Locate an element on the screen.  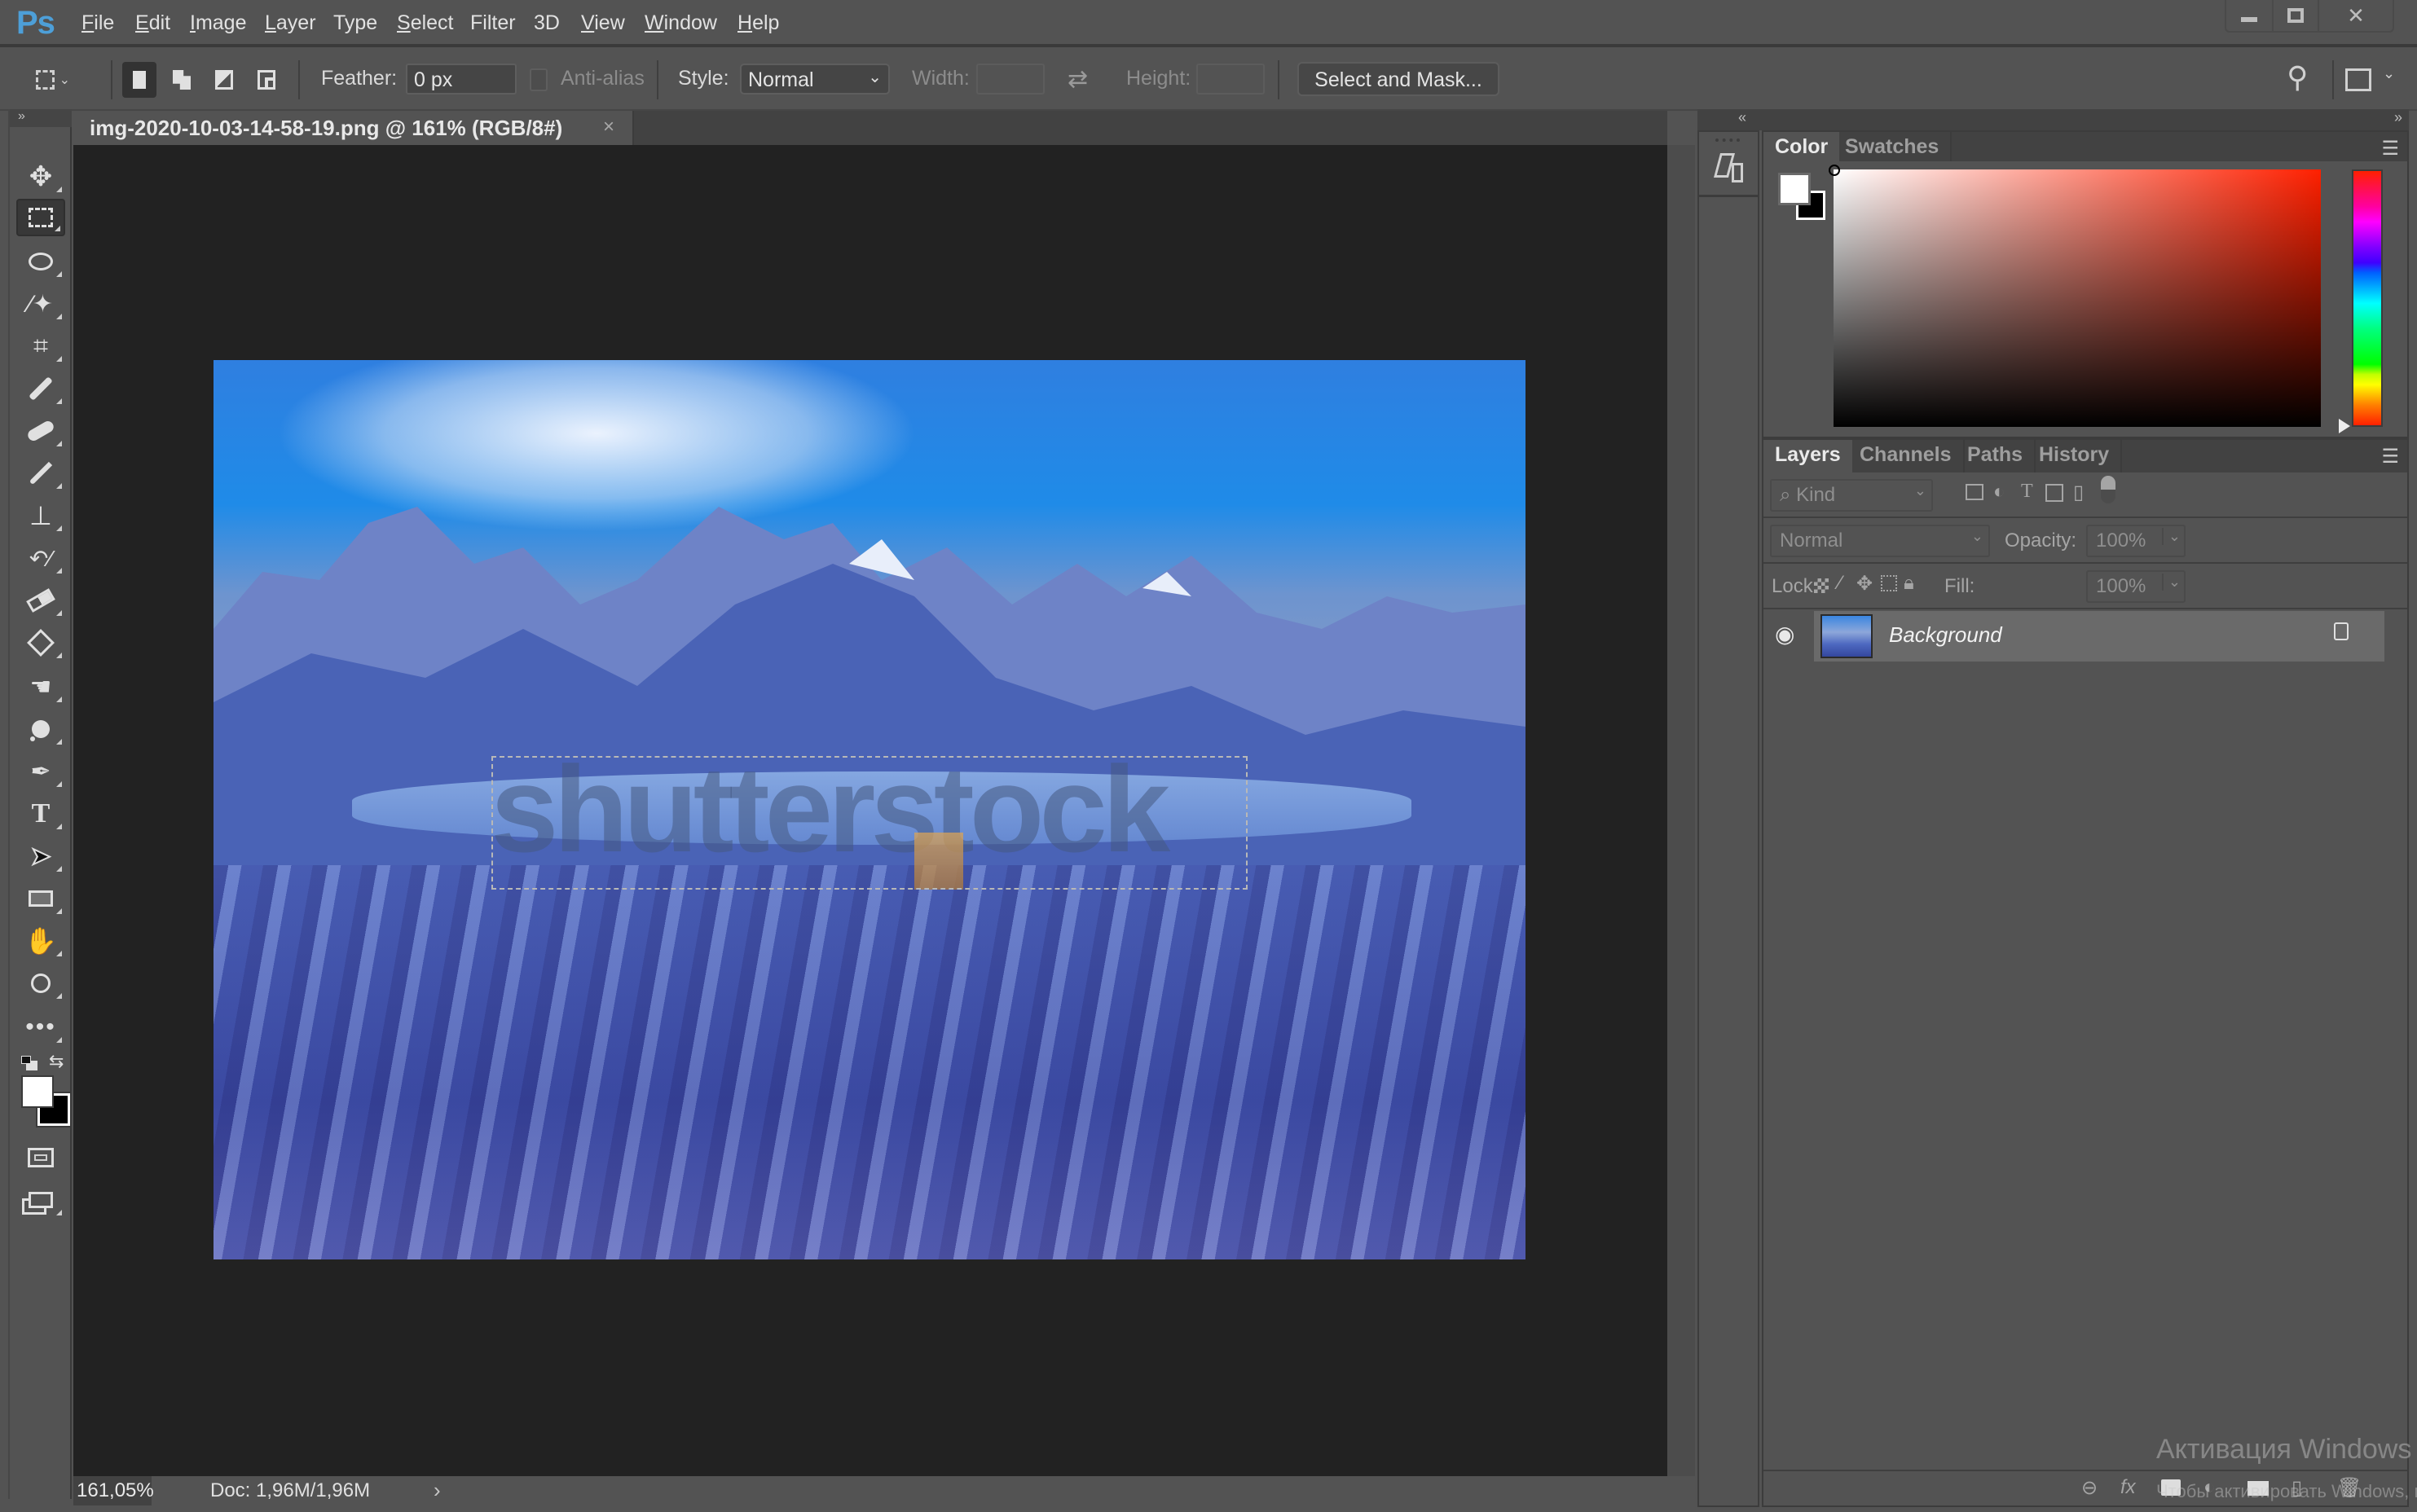
rectangular-marquee-tool is located at coordinates (40, 218).